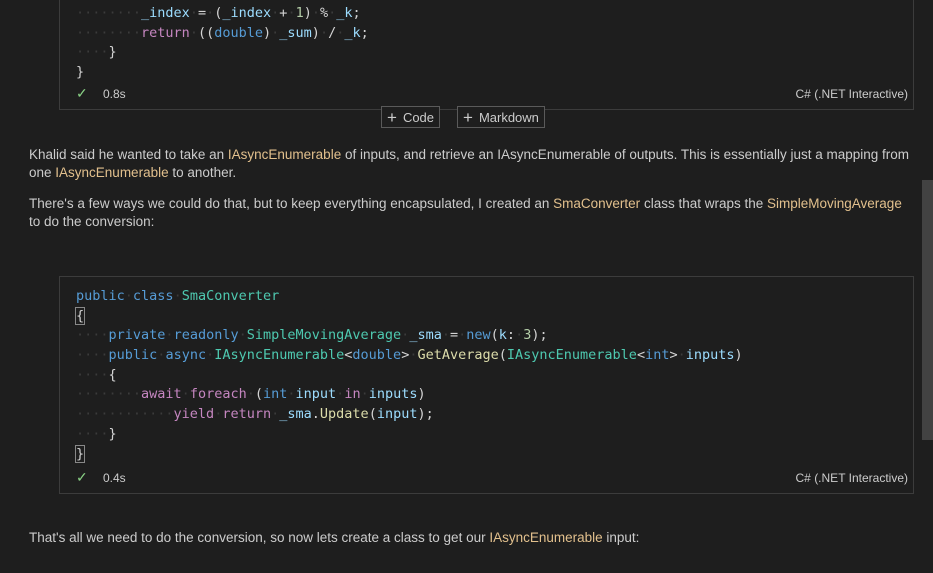 Image resolution: width=933 pixels, height=573 pixels. Describe the element at coordinates (295, 414) in the screenshot. I see `code-token: _sma` at that location.